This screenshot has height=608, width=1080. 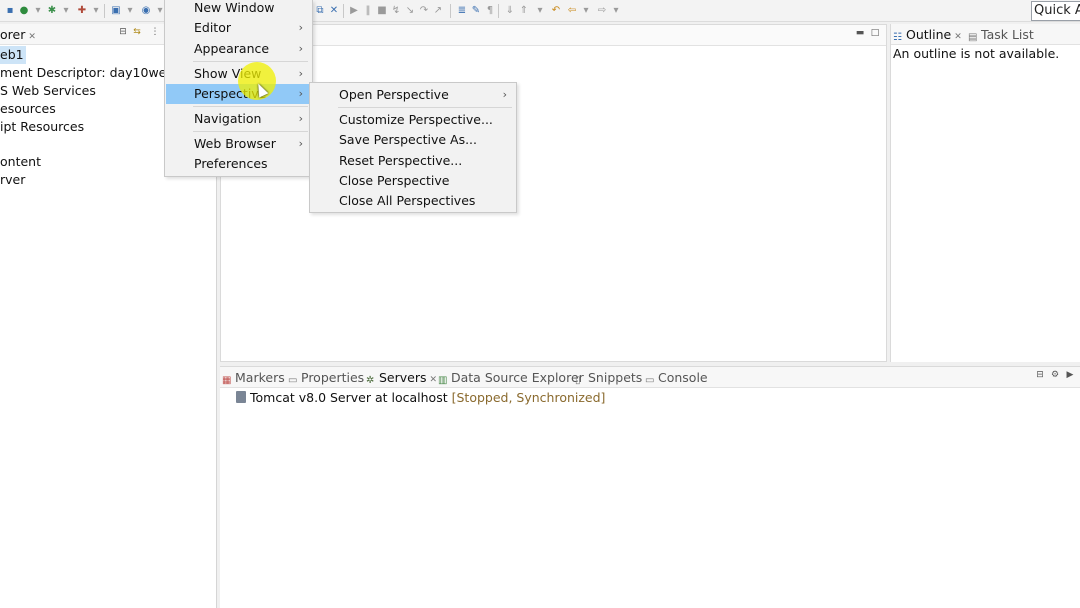 I want to click on tab-servers: ✲ Servers ✕, so click(x=401, y=378).